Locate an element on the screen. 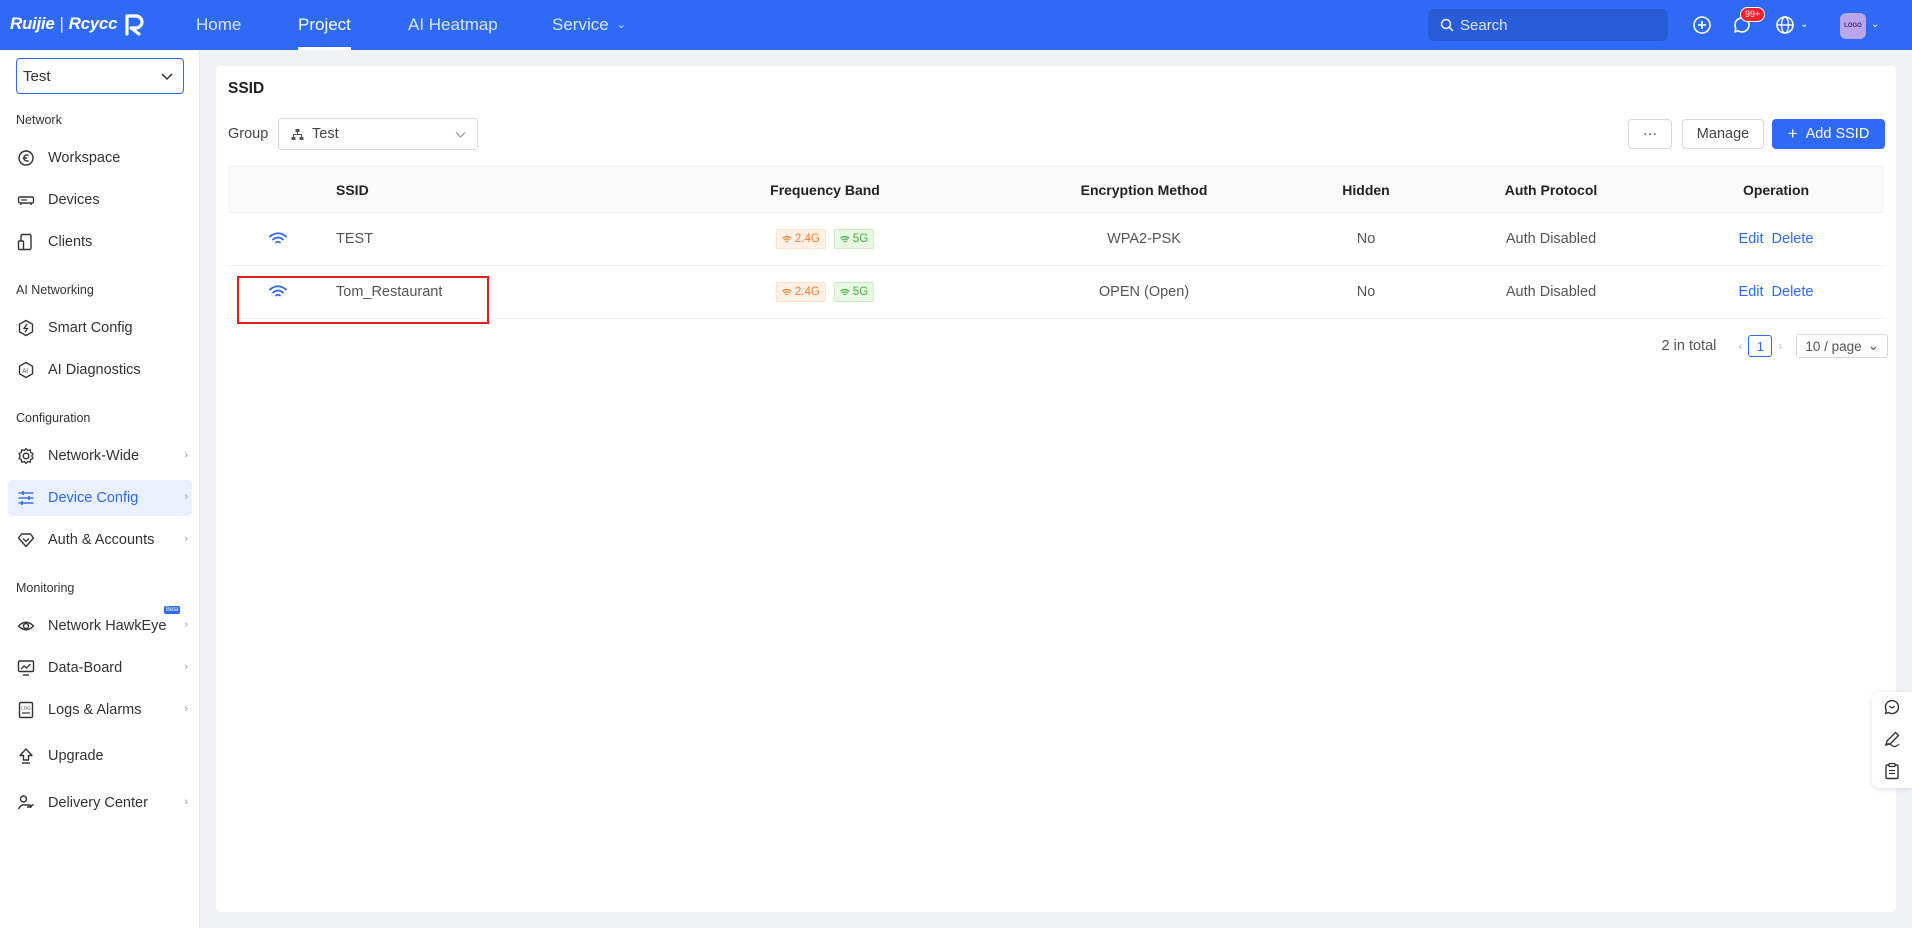 The image size is (1912, 928). sidebar-item-delivery-center: Delivery Center › is located at coordinates (100, 803).